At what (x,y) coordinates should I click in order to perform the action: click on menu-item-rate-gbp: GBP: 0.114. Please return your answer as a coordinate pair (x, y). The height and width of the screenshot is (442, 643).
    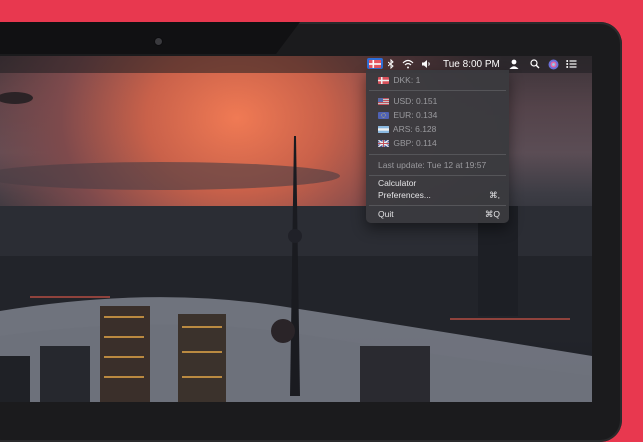
    Looking at the image, I should click on (407, 143).